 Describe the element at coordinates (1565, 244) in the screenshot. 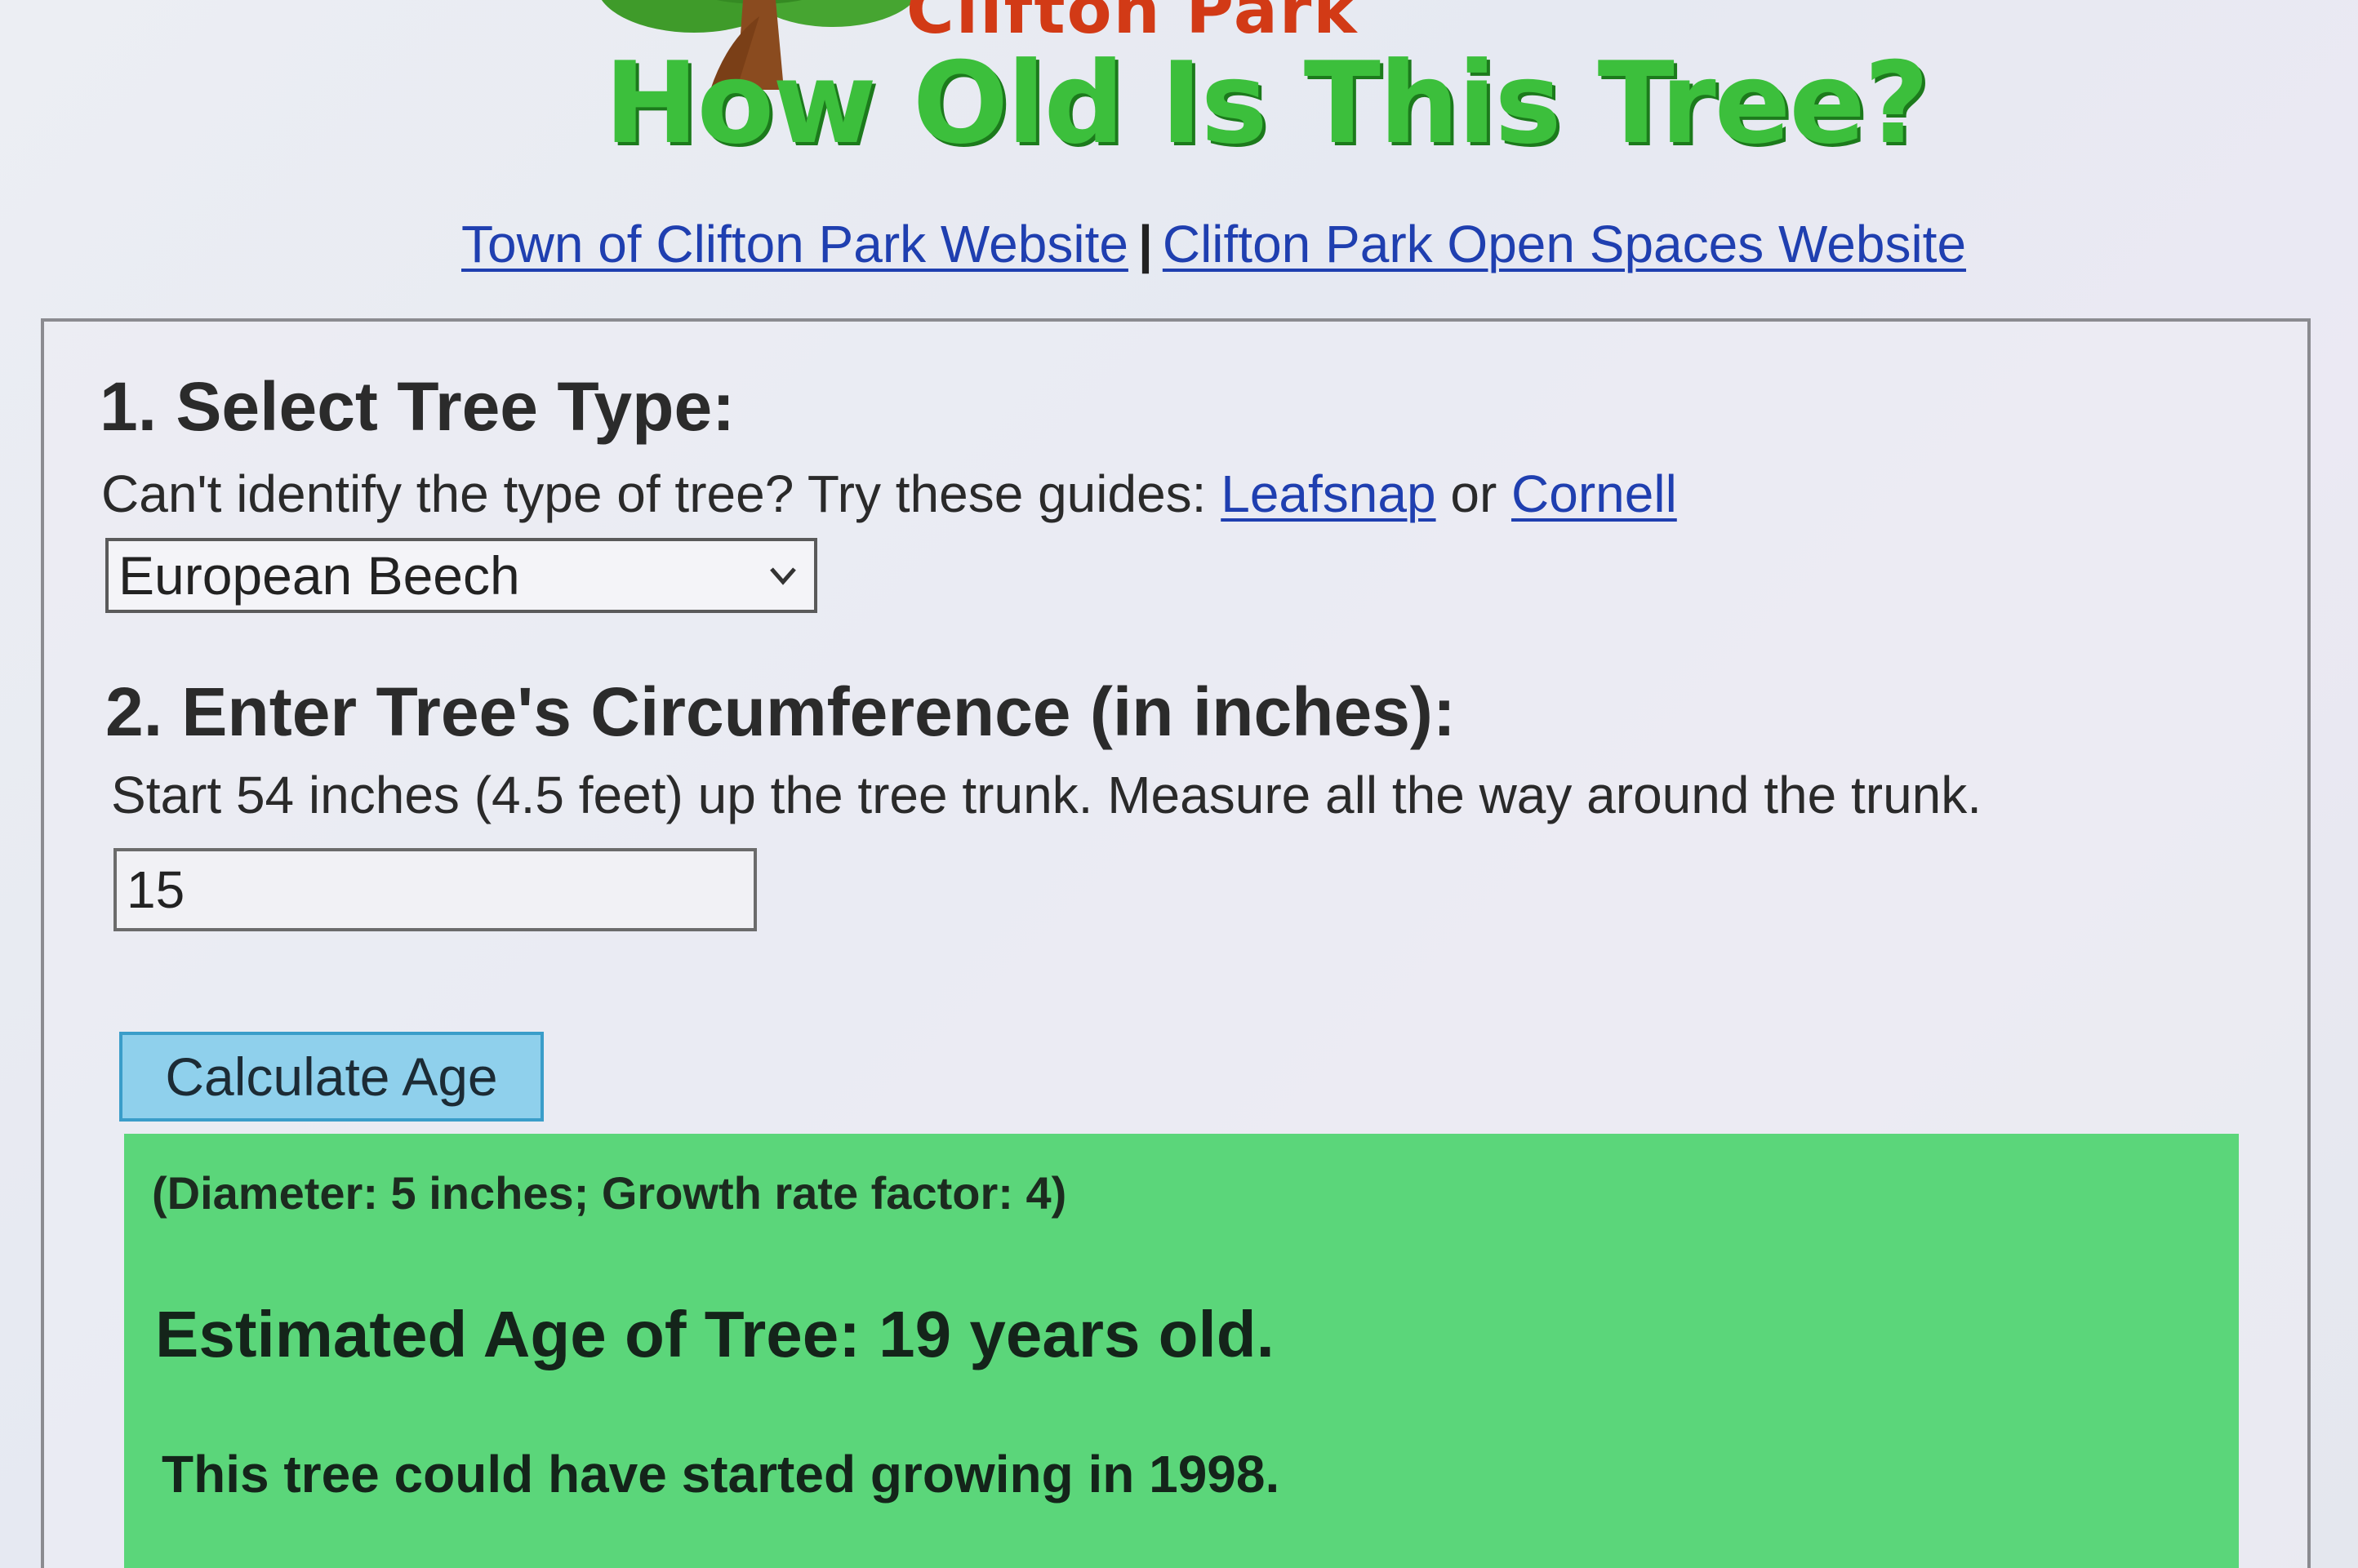

I see `open-spaces-website-link: Clifton Park Open Spaces Website` at that location.